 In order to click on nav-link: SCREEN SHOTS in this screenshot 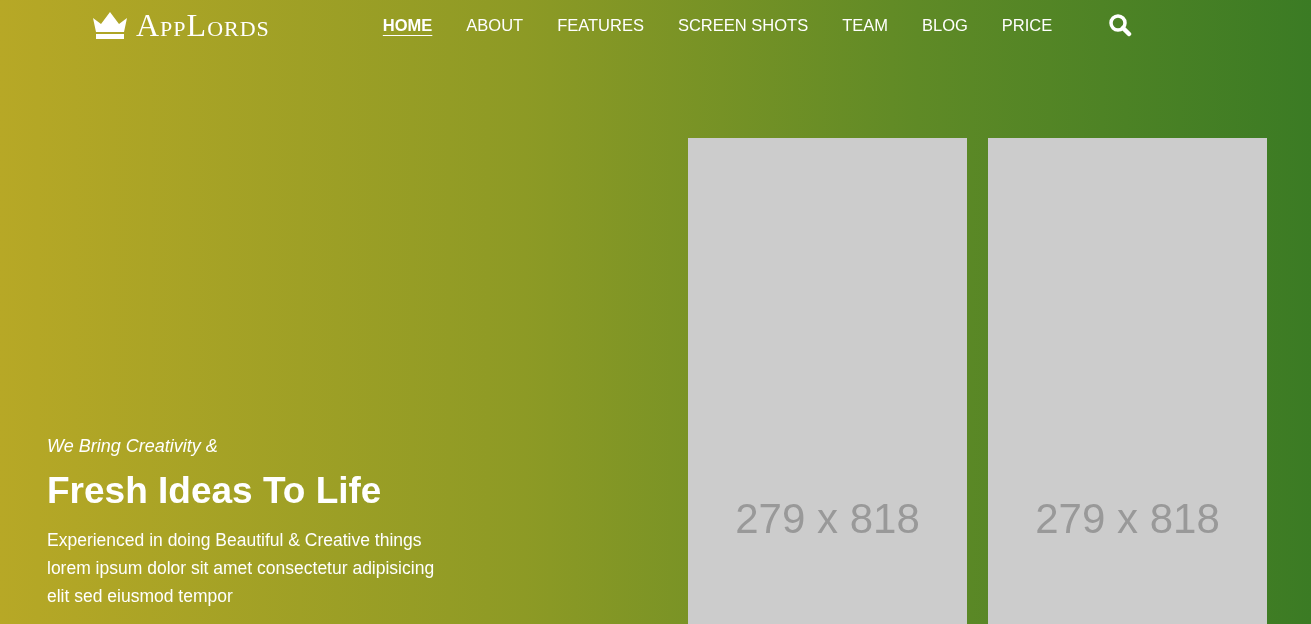, I will do `click(743, 25)`.